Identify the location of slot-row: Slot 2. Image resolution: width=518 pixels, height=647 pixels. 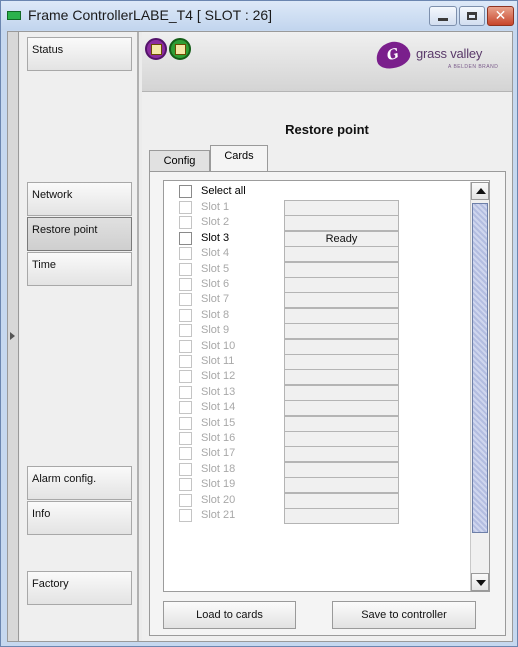
(316, 223).